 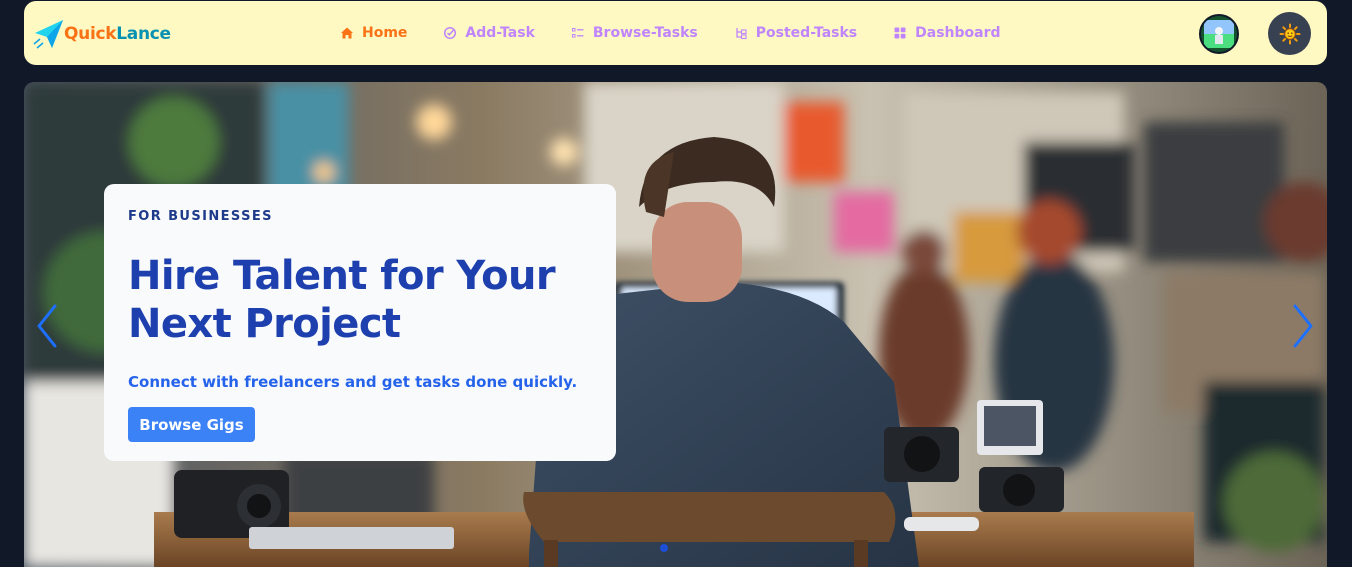 I want to click on home-icon, so click(x=347, y=33).